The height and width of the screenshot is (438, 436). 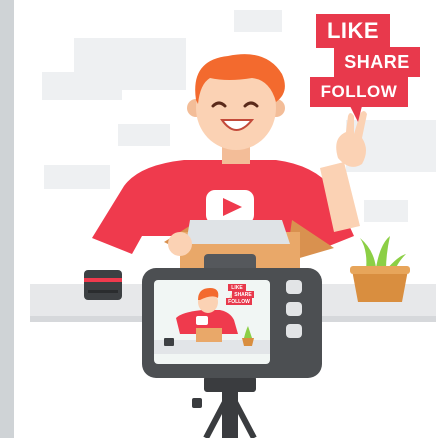 What do you see at coordinates (243, 294) in the screenshot?
I see `mini-share-badge: SHARE` at bounding box center [243, 294].